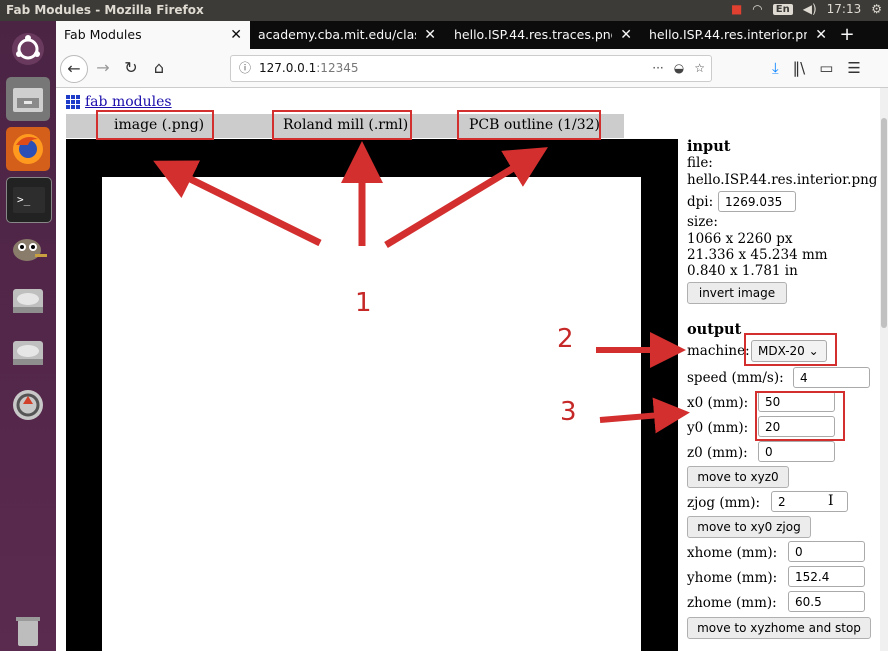  I want to click on arrow-to-image-menu, so click(237, 203).